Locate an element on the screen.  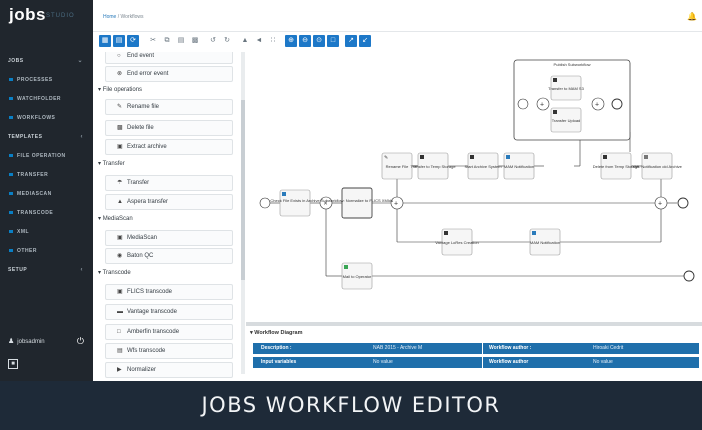
distribute-icon: ◄ is located at coordinates (259, 41).